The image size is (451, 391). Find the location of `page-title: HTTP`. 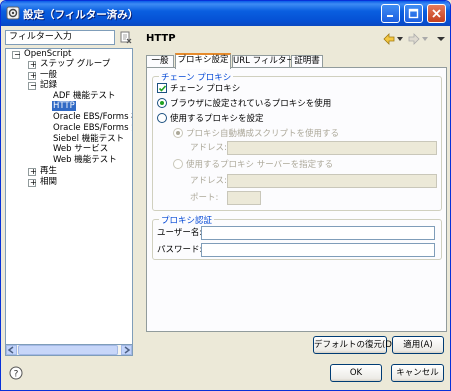

page-title: HTTP is located at coordinates (161, 38).